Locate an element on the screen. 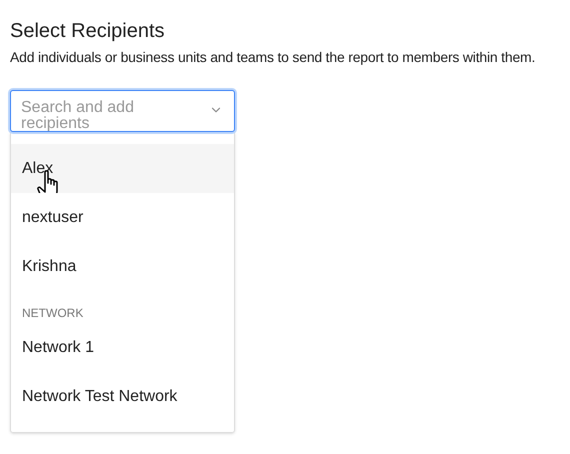  recipient-option: Alex is located at coordinates (122, 168).